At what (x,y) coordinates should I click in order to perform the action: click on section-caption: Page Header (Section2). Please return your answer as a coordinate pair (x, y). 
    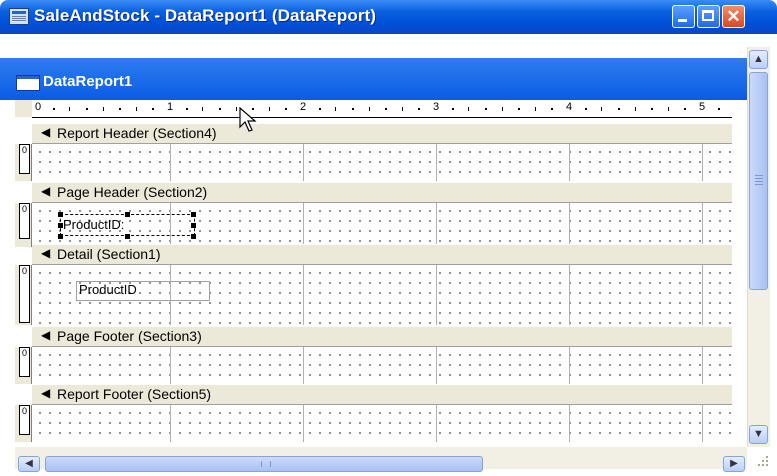
    Looking at the image, I should click on (132, 192).